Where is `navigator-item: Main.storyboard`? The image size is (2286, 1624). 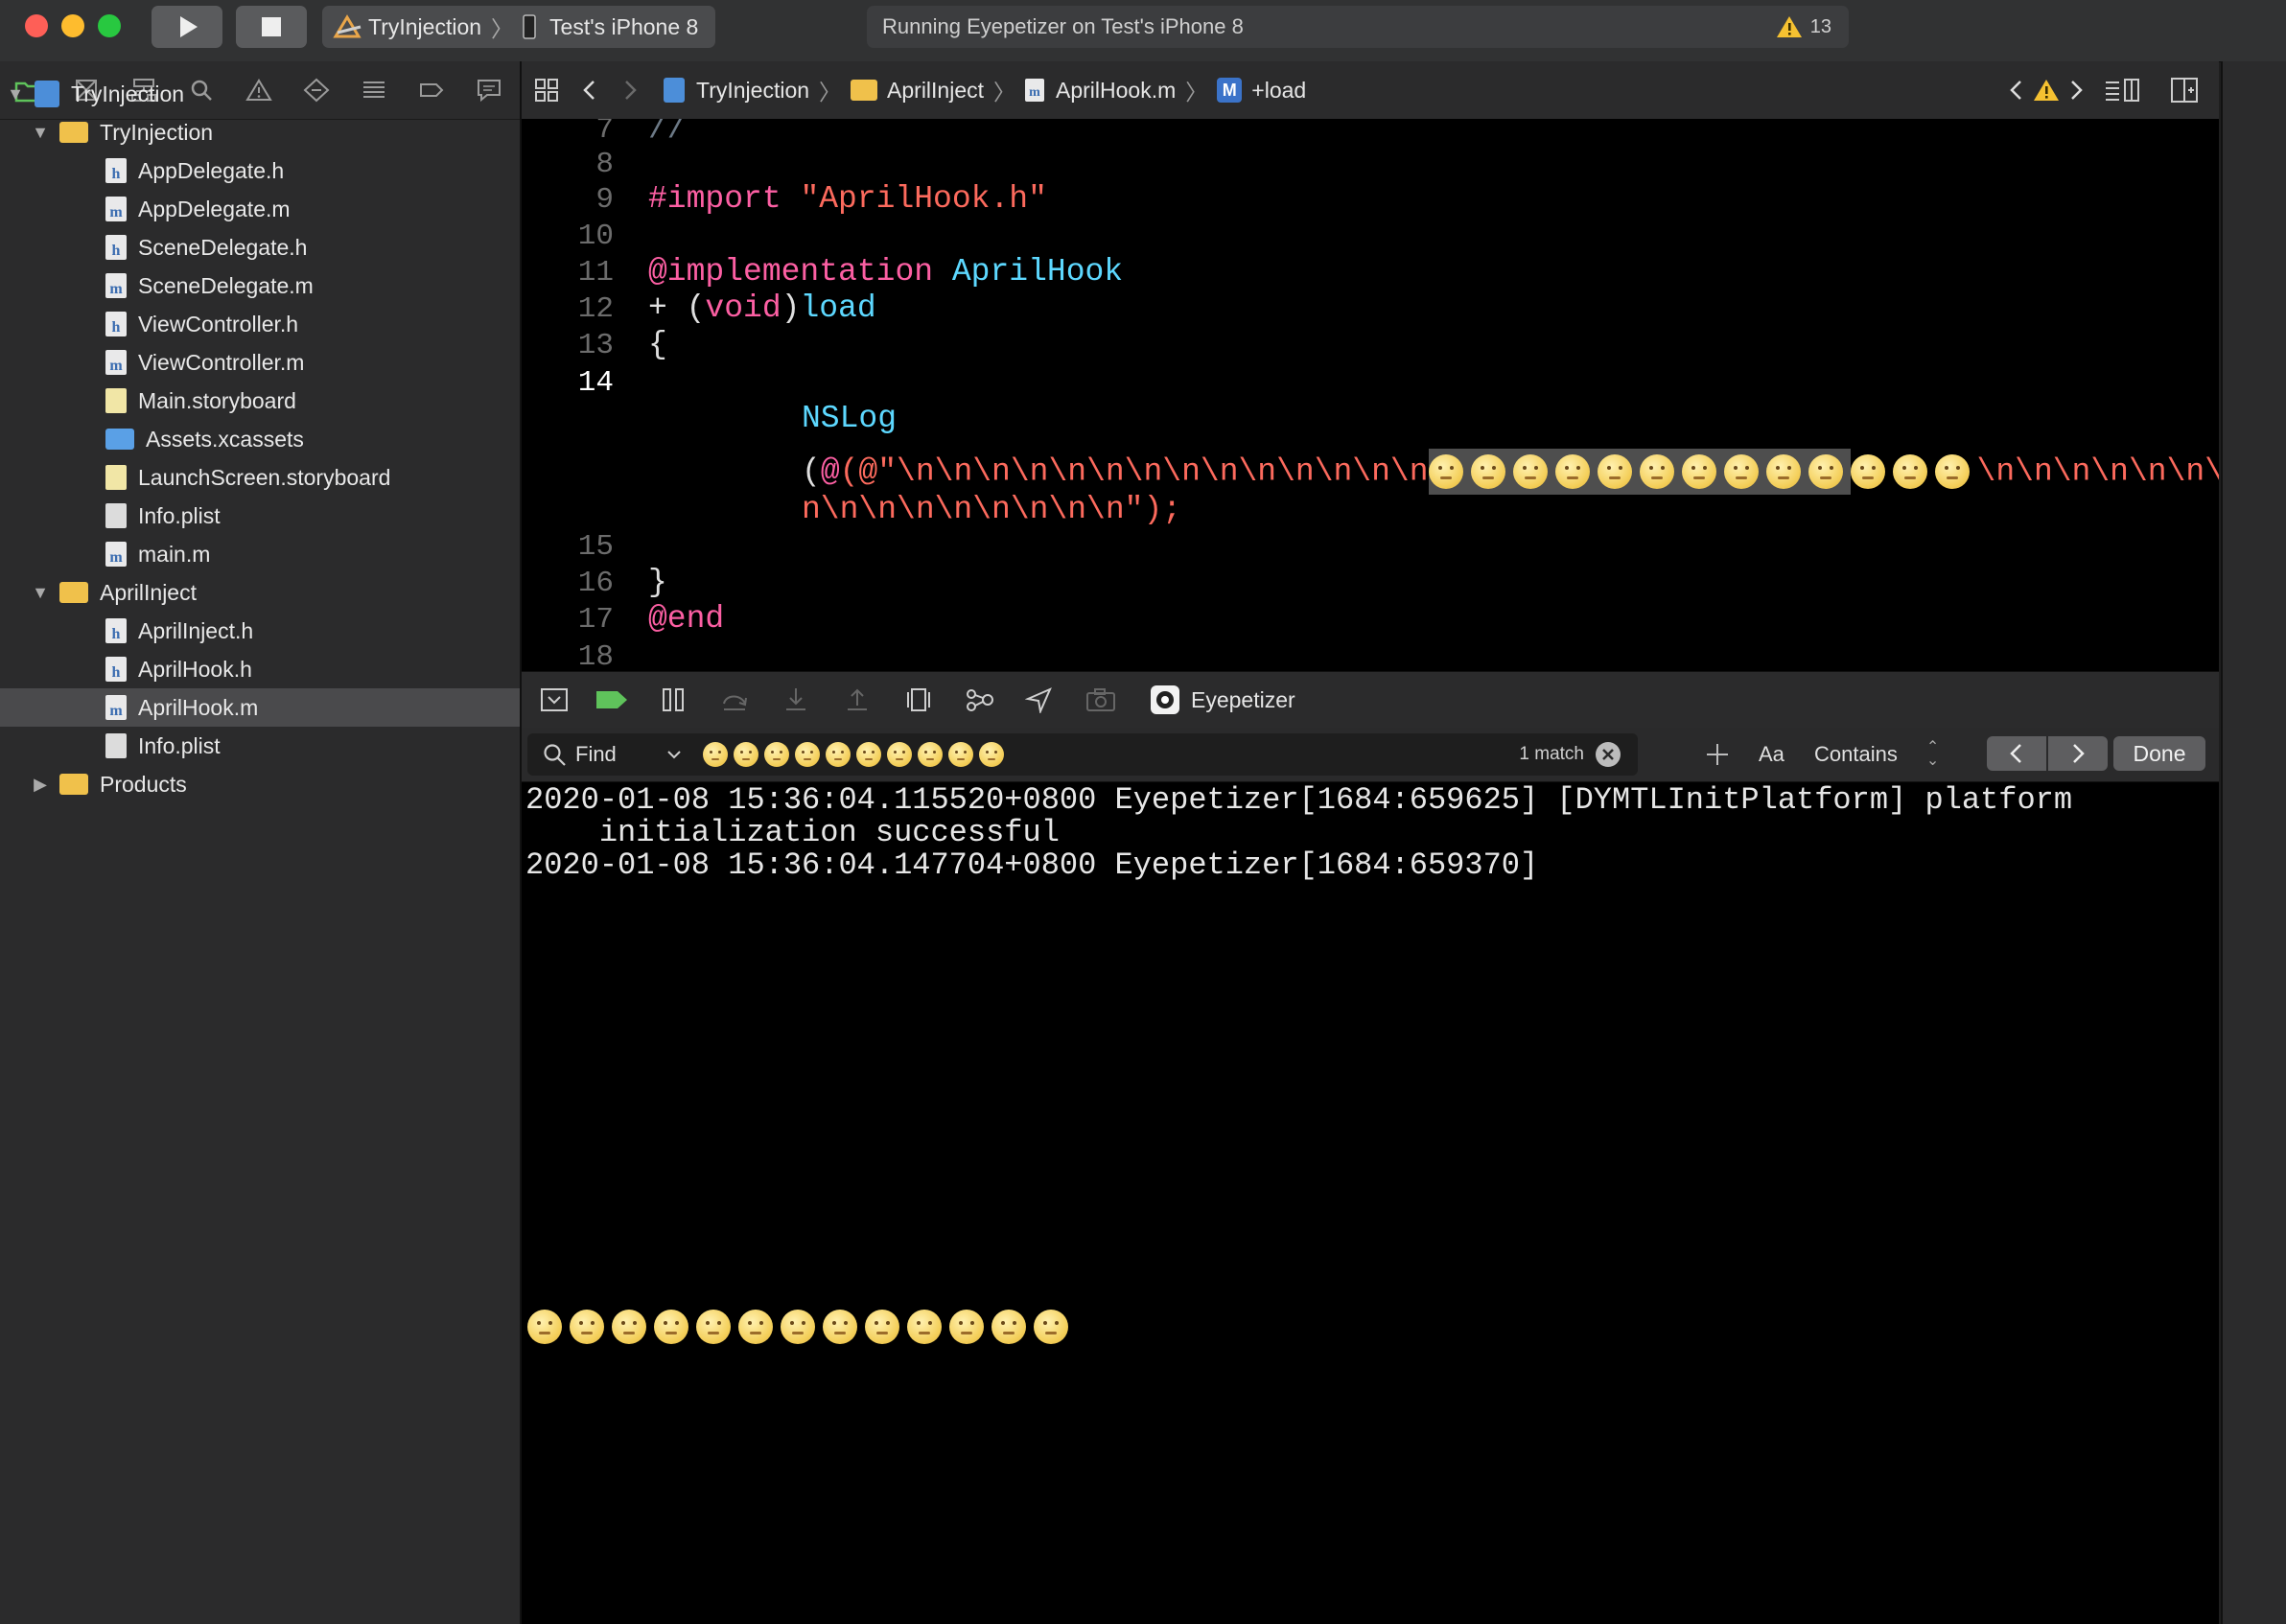 navigator-item: Main.storyboard is located at coordinates (260, 401).